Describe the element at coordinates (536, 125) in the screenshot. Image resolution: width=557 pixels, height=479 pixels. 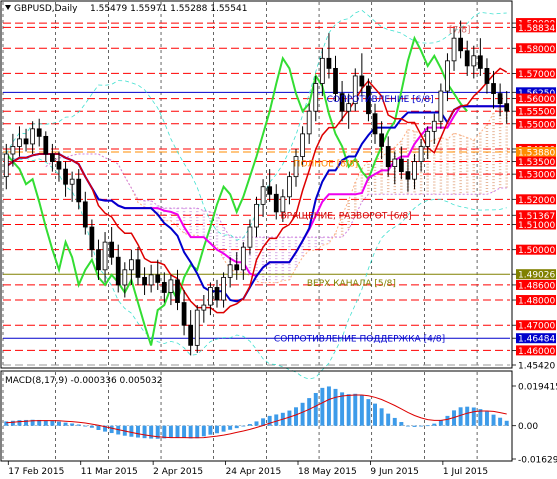
I see `price-label: 1.55000` at that location.